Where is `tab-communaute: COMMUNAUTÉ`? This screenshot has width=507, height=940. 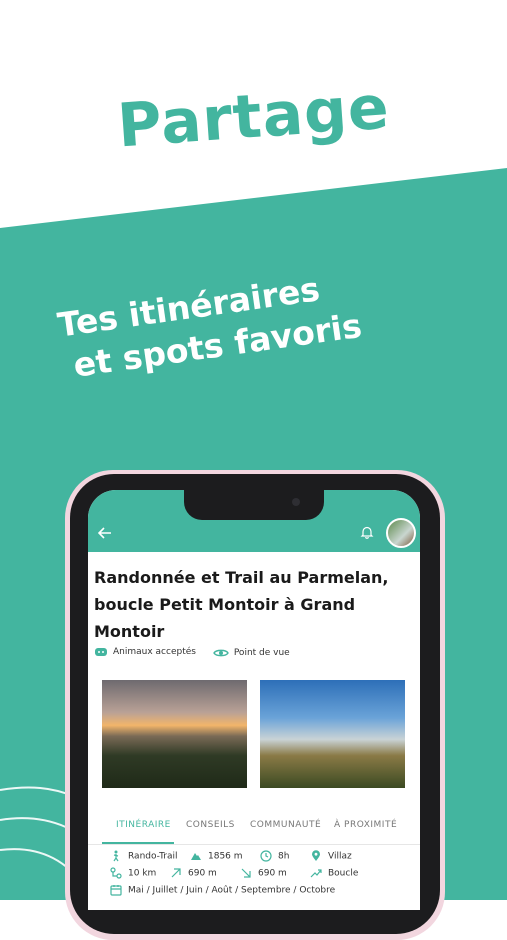
tab-communaute: COMMUNAUTÉ is located at coordinates (285, 825).